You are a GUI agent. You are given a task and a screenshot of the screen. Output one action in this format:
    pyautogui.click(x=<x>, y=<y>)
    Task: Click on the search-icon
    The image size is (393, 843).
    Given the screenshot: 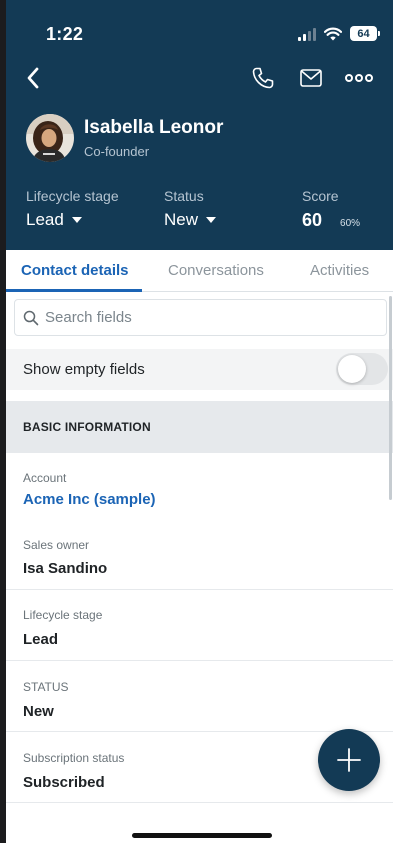 What is the action you would take?
    pyautogui.click(x=31, y=317)
    